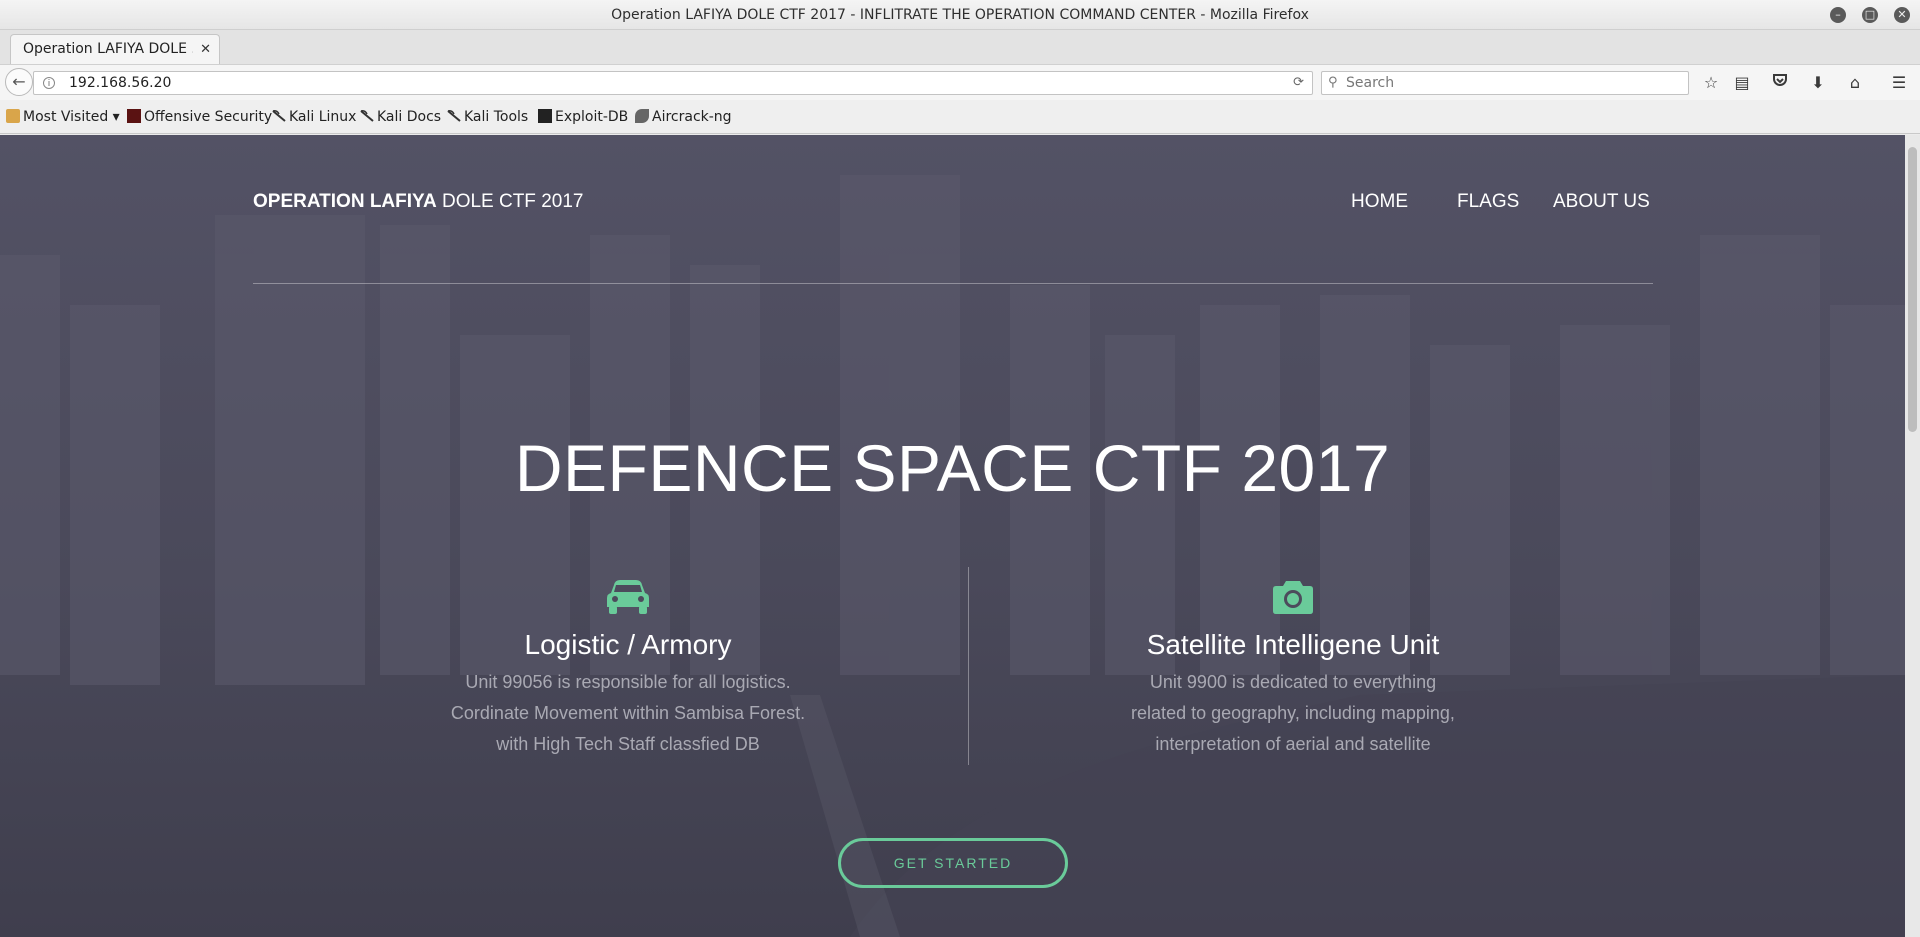  I want to click on search-icon: ⚲, so click(1333, 82).